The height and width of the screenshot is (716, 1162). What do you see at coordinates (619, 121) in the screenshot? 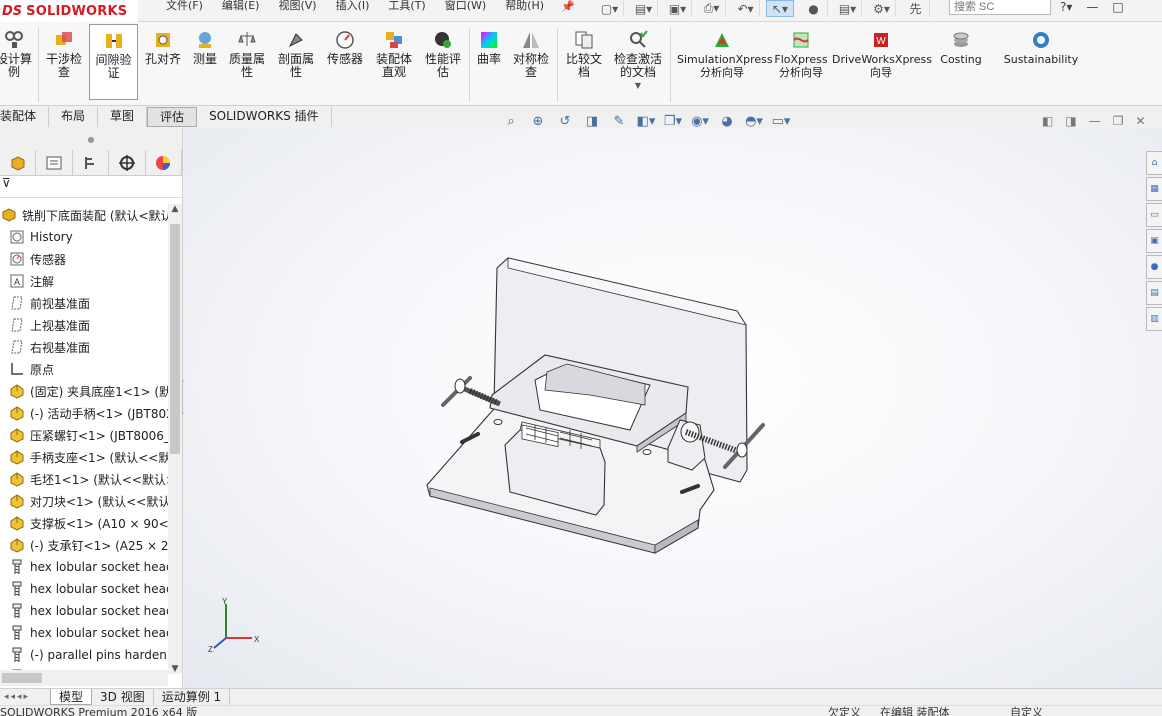
I see `dynamic-annotation-icon: ✎` at bounding box center [619, 121].